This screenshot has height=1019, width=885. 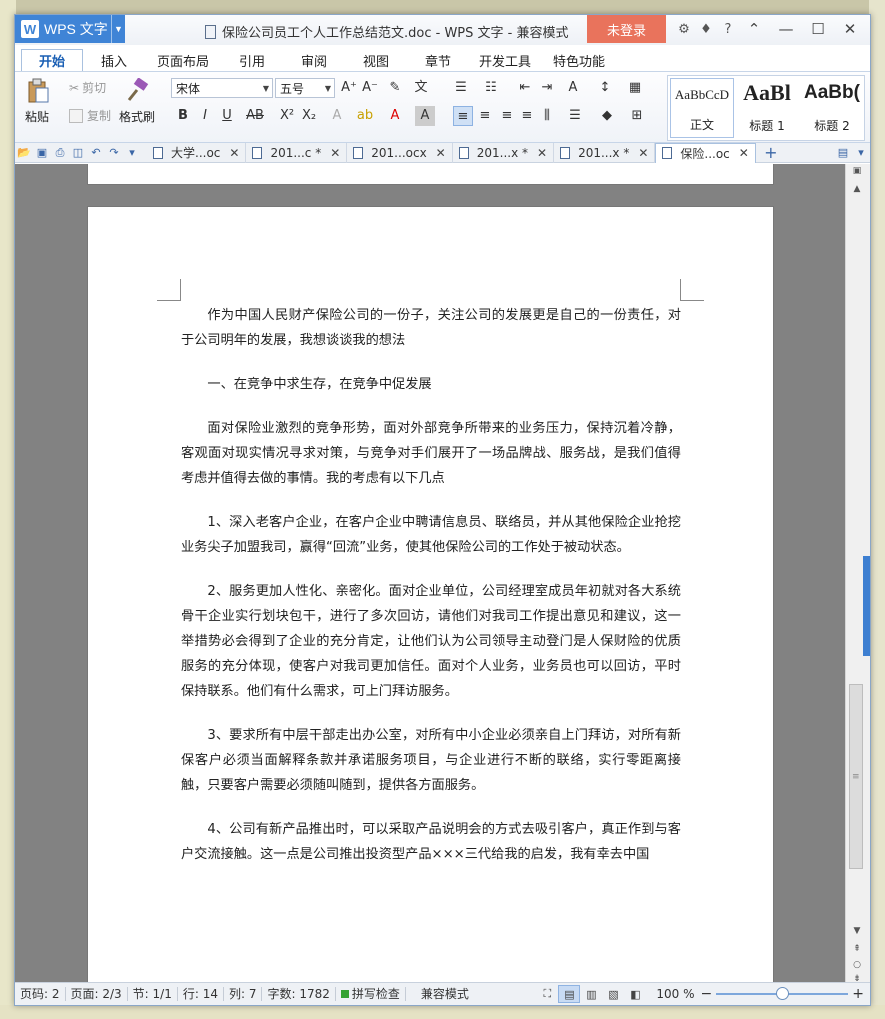 I want to click on borders-icon: ⊞, so click(x=637, y=116).